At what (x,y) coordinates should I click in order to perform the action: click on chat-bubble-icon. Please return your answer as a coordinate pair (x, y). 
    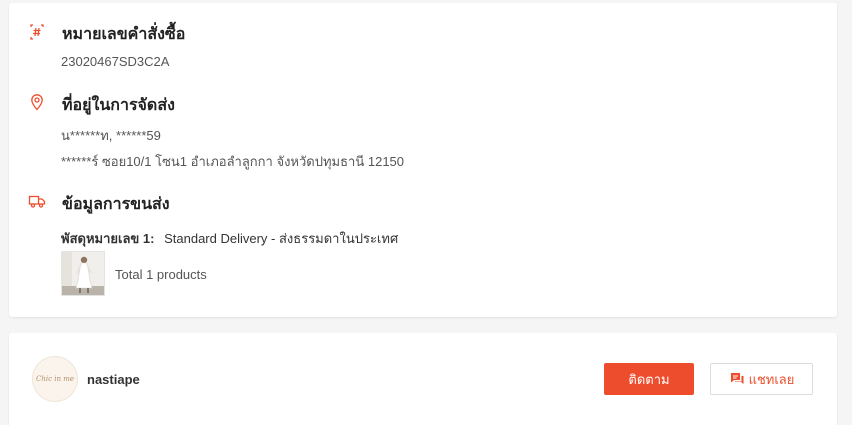
    Looking at the image, I should click on (737, 379).